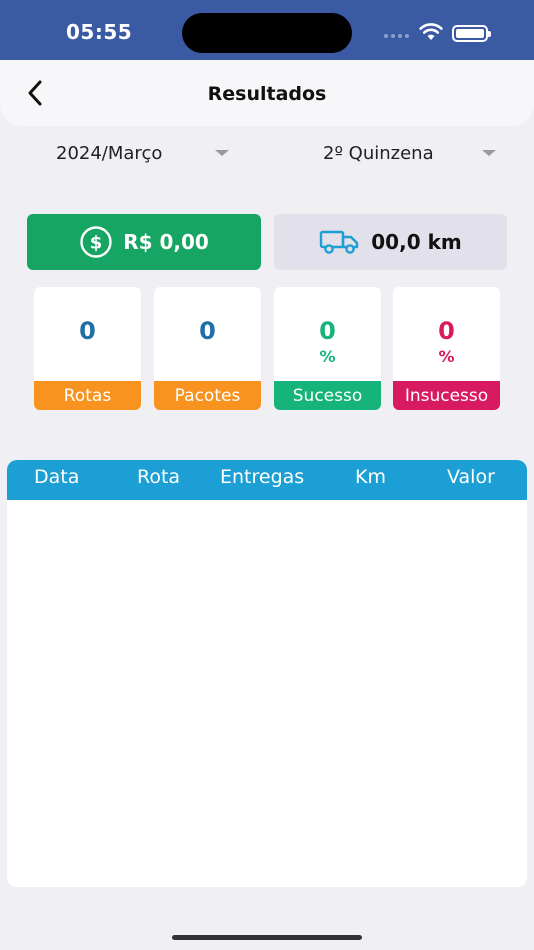 Image resolution: width=534 pixels, height=950 pixels. I want to click on column-header-value: Valor, so click(471, 477).